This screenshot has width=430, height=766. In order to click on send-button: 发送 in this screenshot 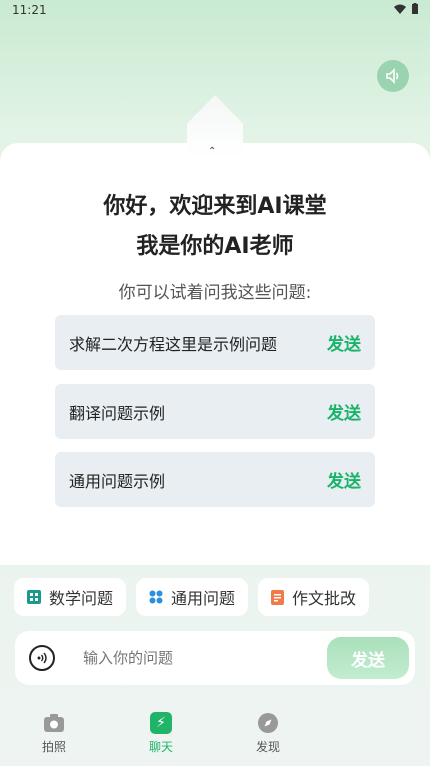, I will do `click(368, 658)`.